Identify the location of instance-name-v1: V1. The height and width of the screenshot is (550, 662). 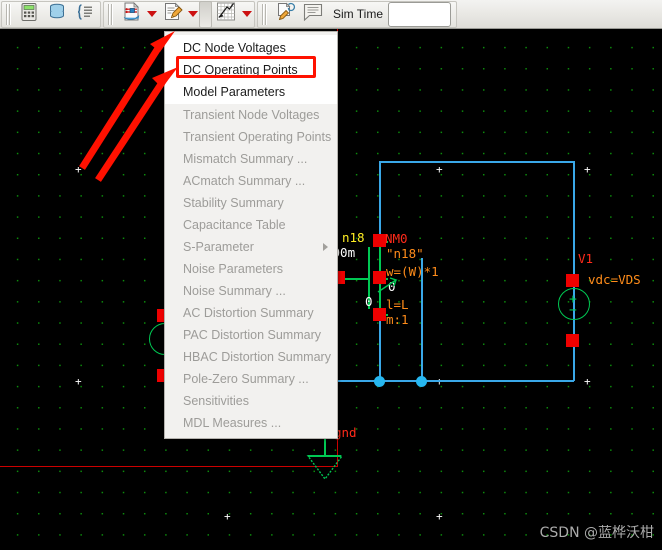
(586, 258).